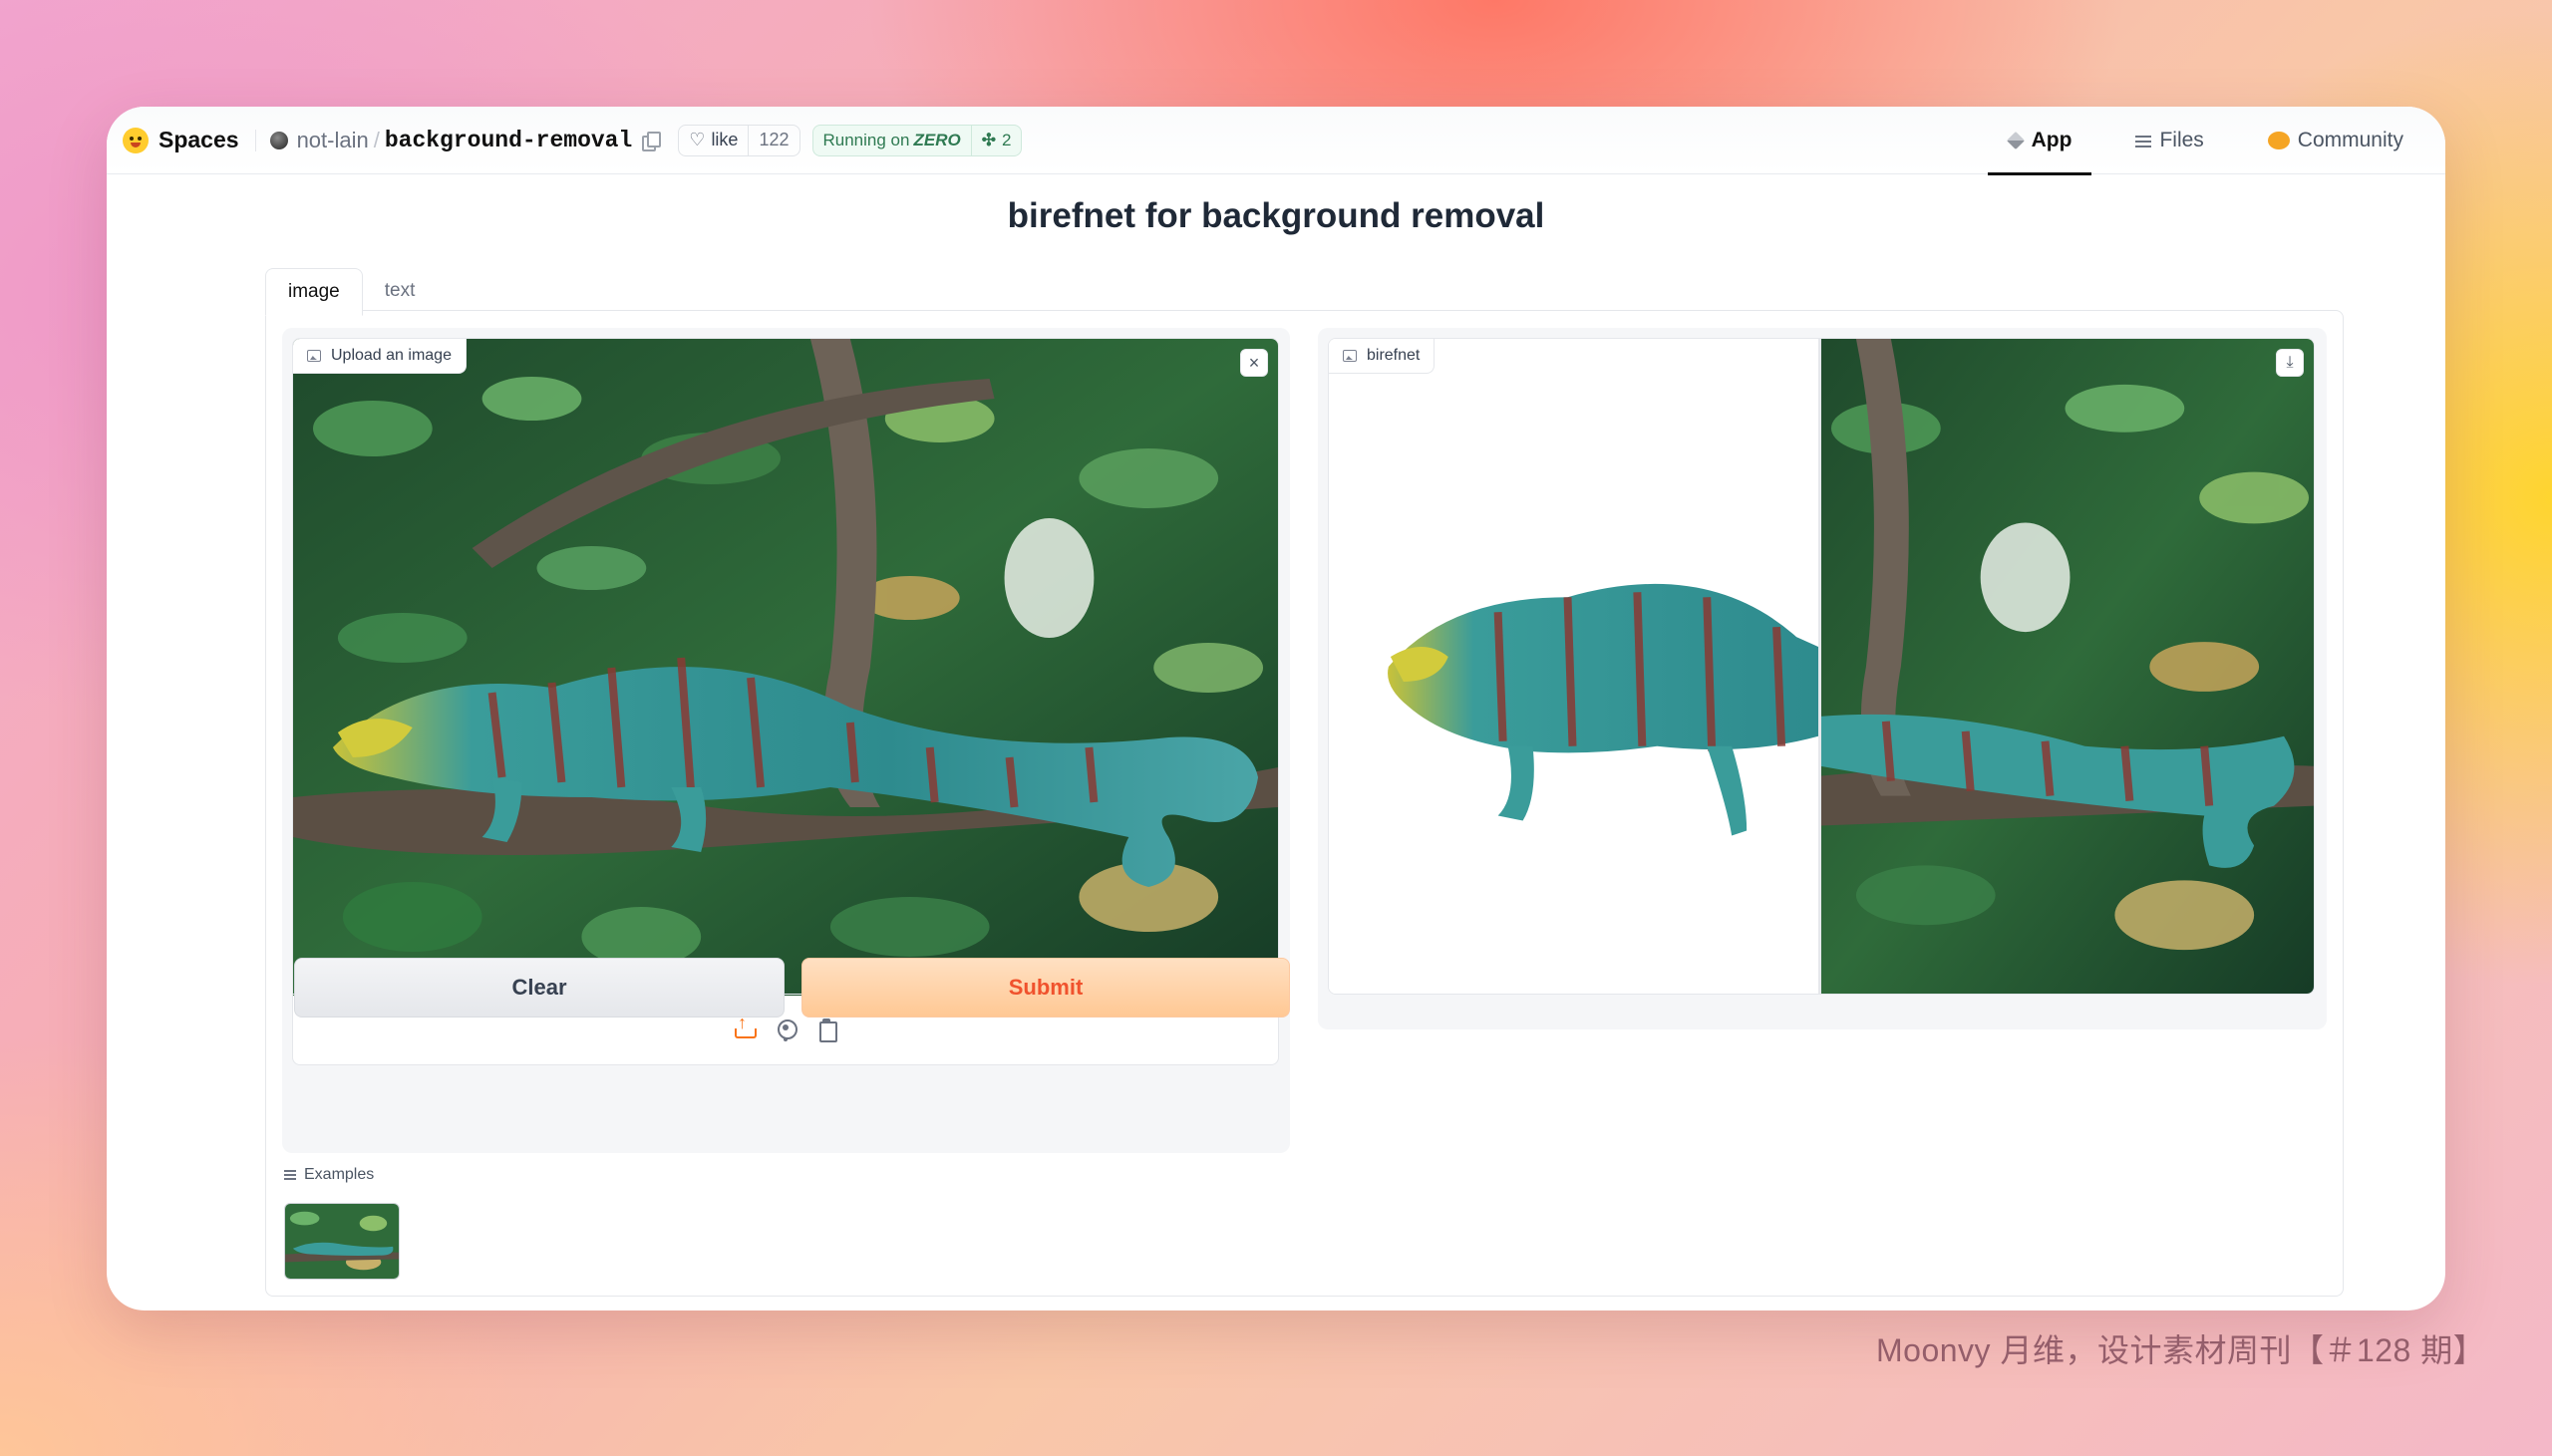 This screenshot has height=1456, width=2552. I want to click on submit-button: Submit, so click(1045, 988).